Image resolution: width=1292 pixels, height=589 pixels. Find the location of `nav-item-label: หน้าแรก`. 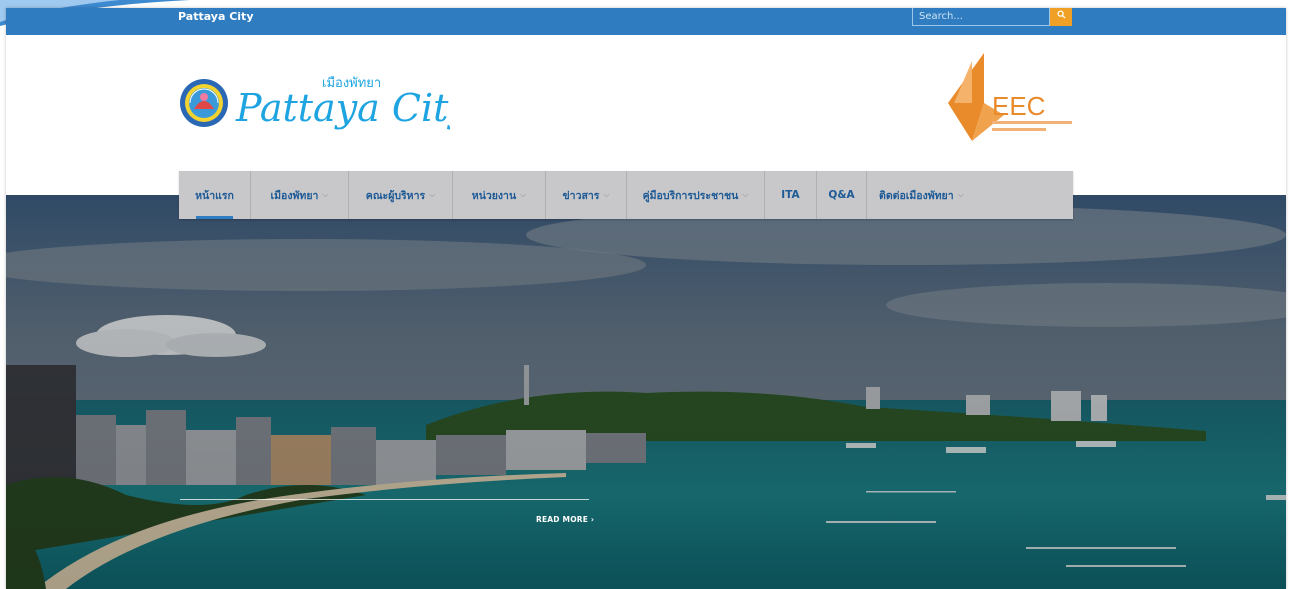

nav-item-label: หน้าแรก is located at coordinates (214, 195).